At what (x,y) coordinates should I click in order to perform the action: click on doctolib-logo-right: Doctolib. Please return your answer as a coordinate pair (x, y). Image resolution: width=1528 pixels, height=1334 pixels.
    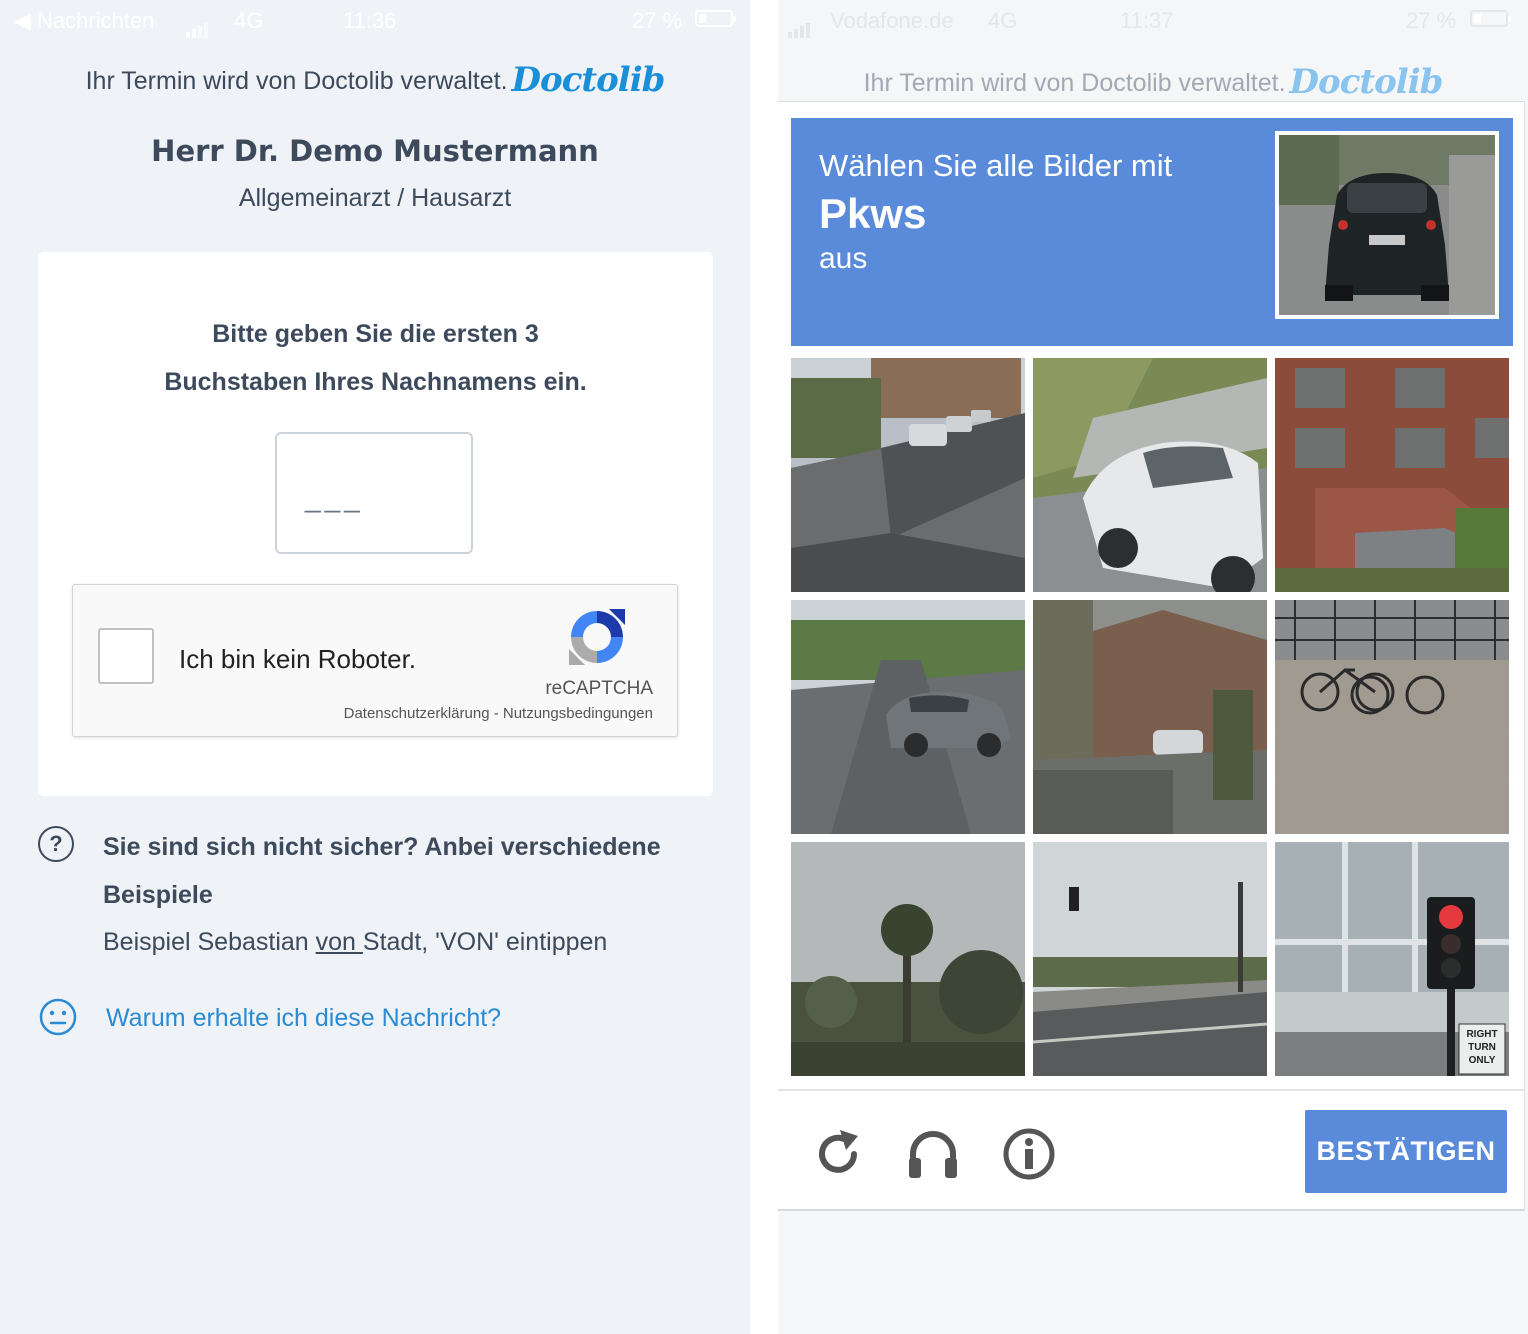
    Looking at the image, I should click on (1366, 82).